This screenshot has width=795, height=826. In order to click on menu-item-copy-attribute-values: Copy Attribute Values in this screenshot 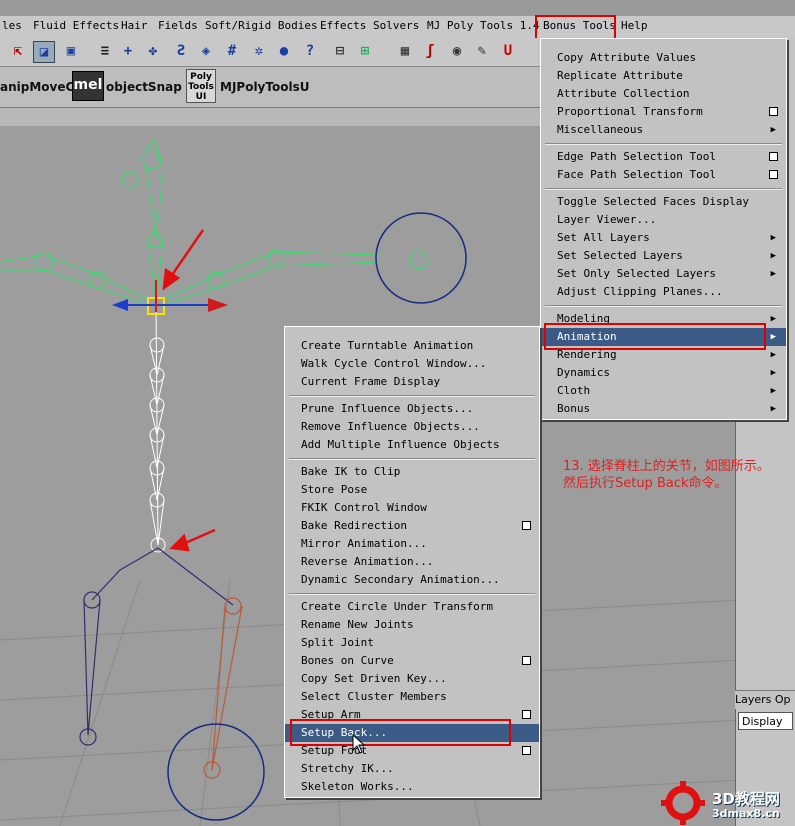, I will do `click(663, 58)`.